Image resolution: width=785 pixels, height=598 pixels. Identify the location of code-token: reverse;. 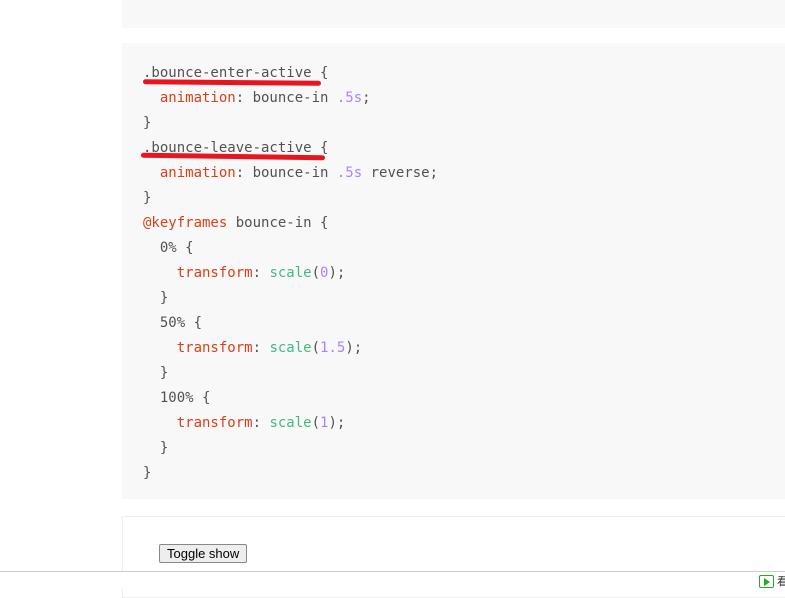
(400, 173).